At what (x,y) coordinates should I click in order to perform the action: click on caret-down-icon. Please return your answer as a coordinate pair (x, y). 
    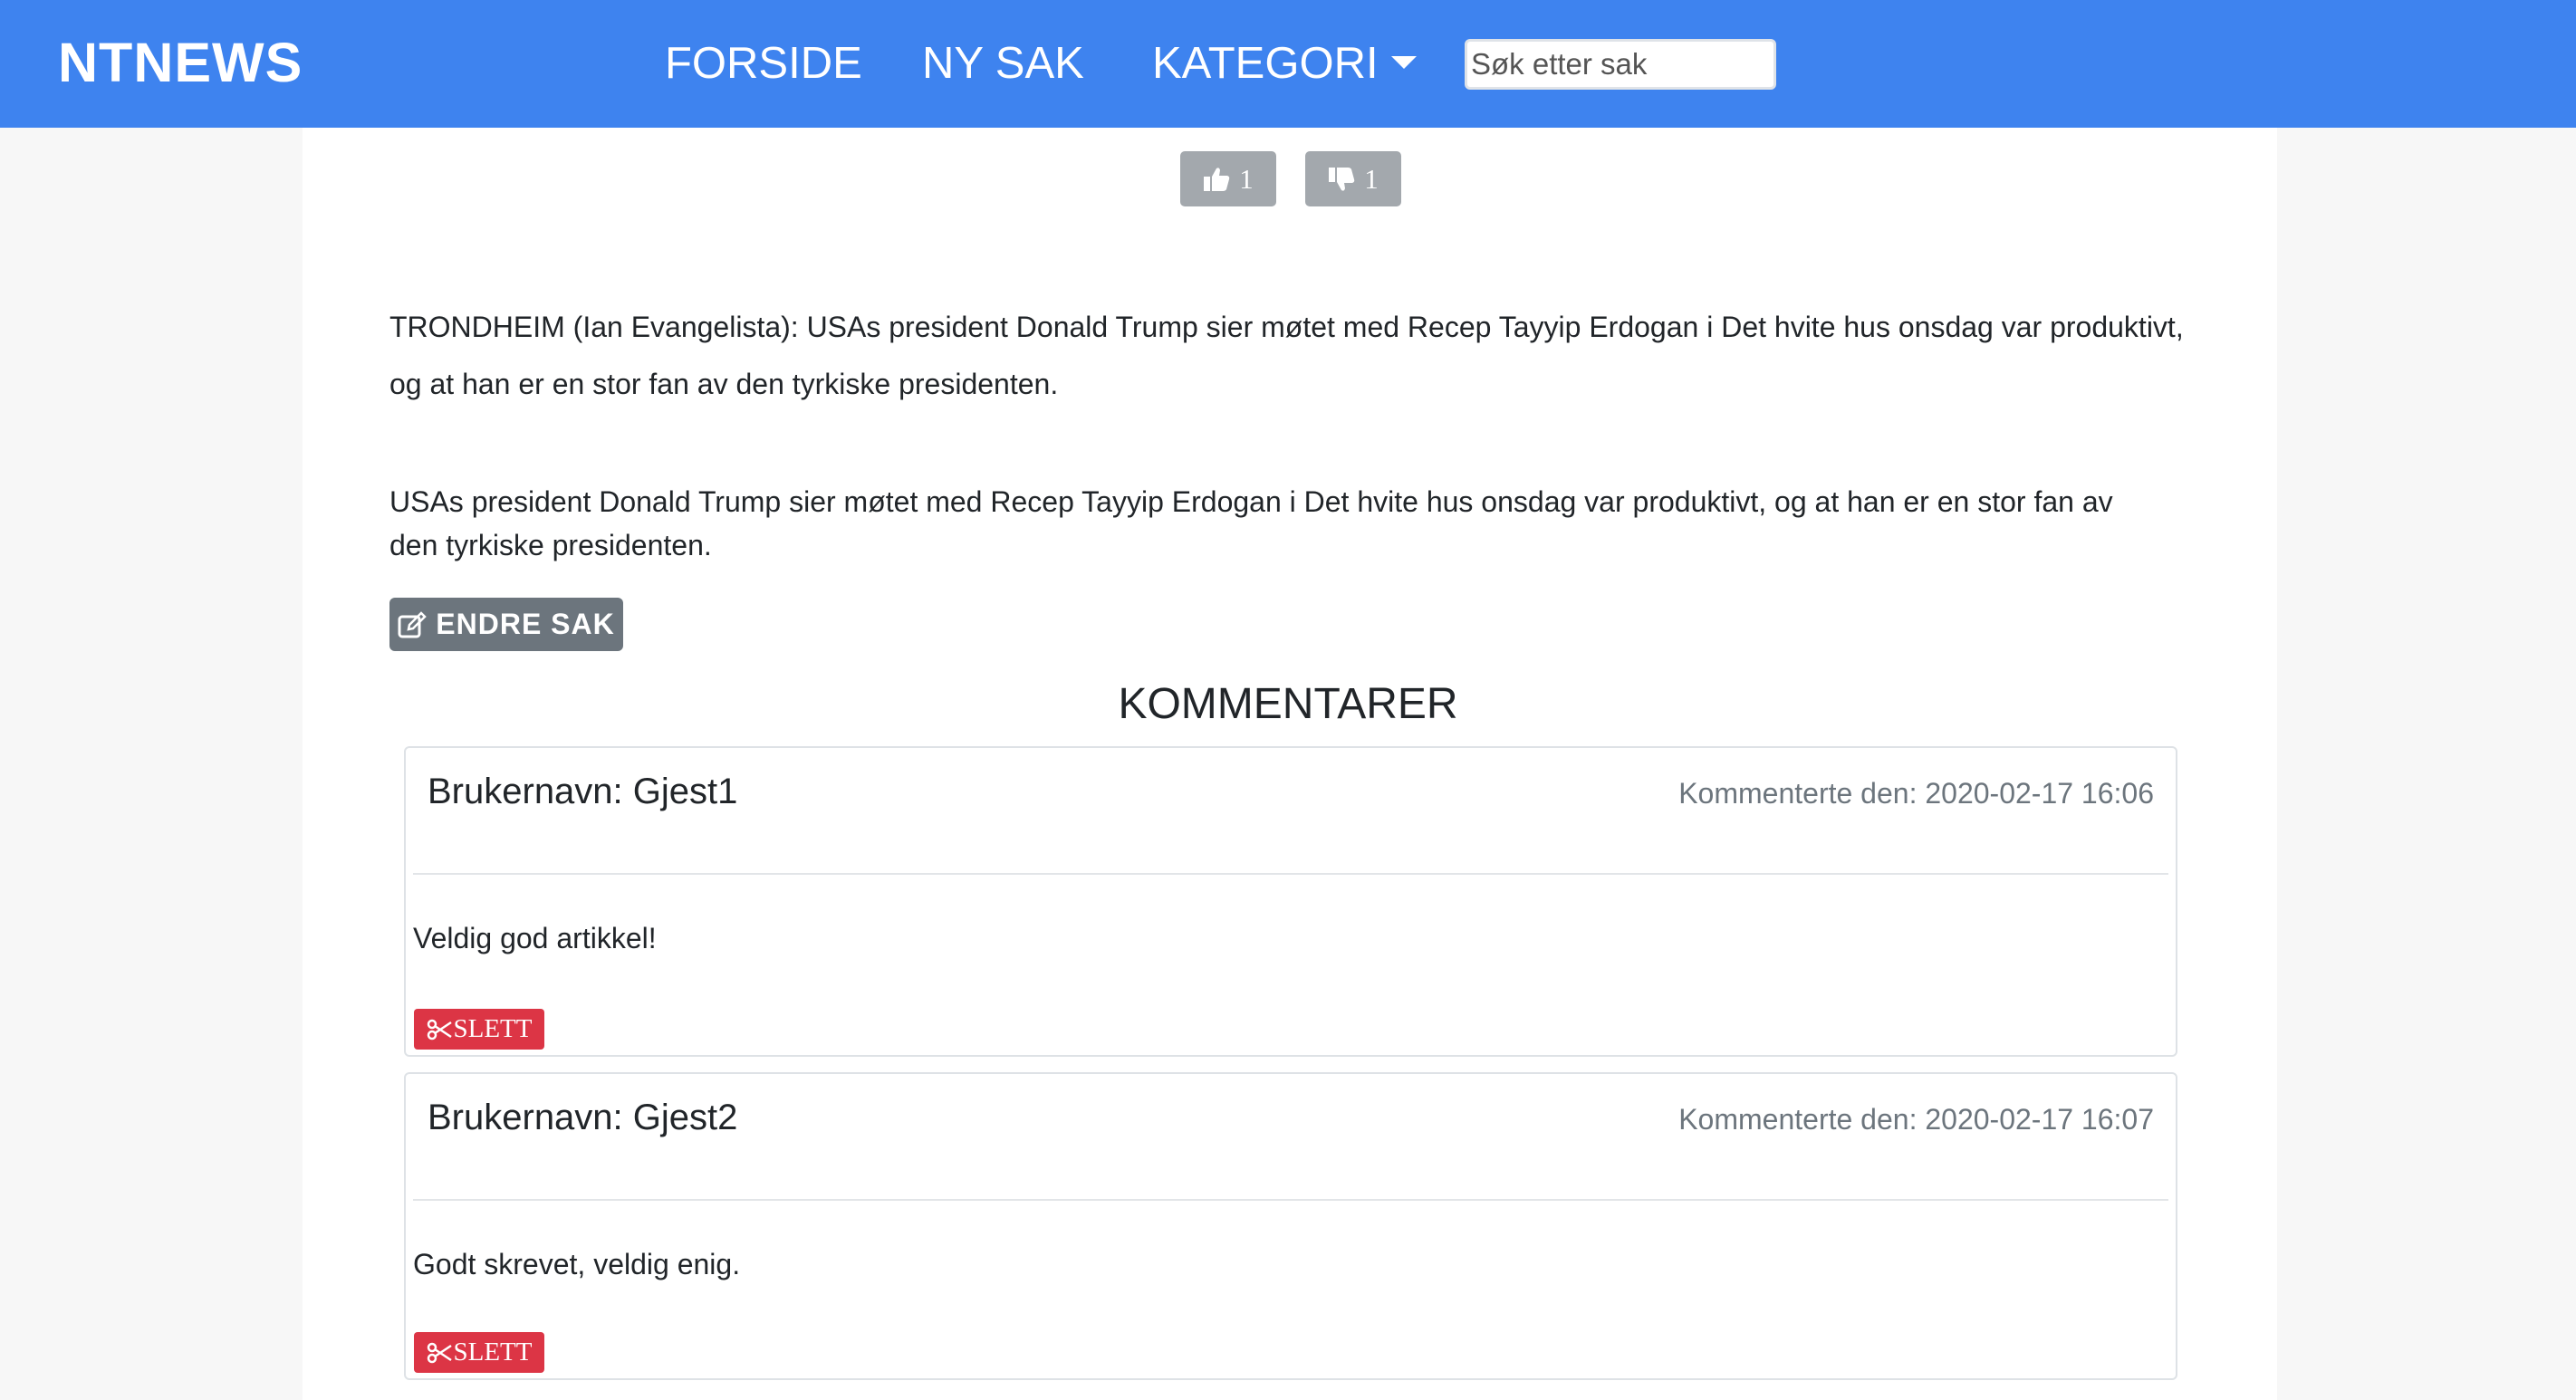
    Looking at the image, I should click on (1403, 63).